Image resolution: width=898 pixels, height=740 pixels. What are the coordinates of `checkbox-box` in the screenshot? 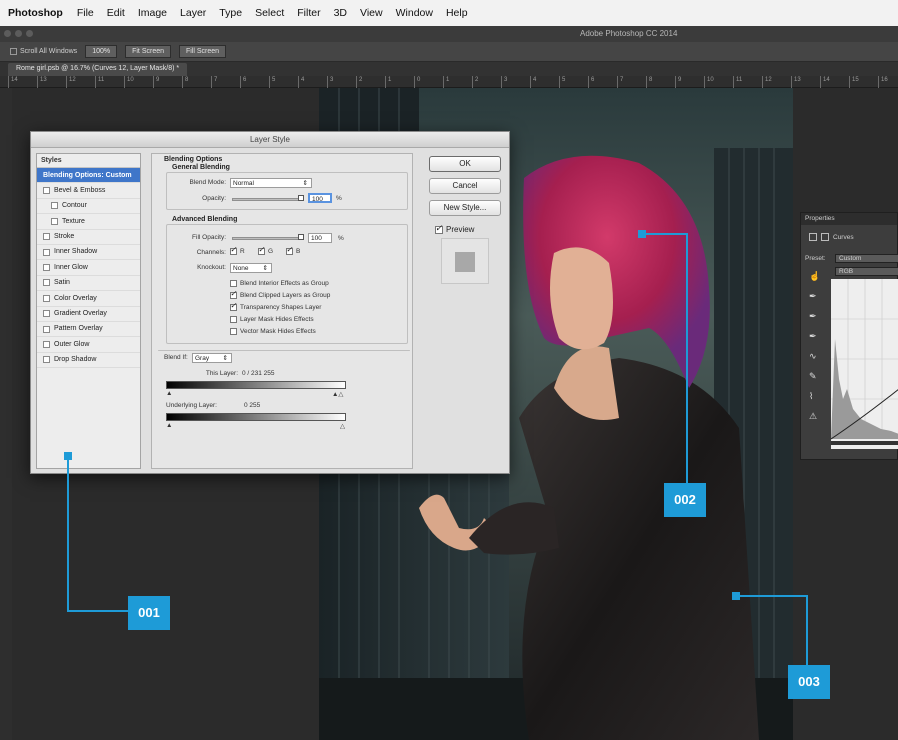 It's located at (439, 228).